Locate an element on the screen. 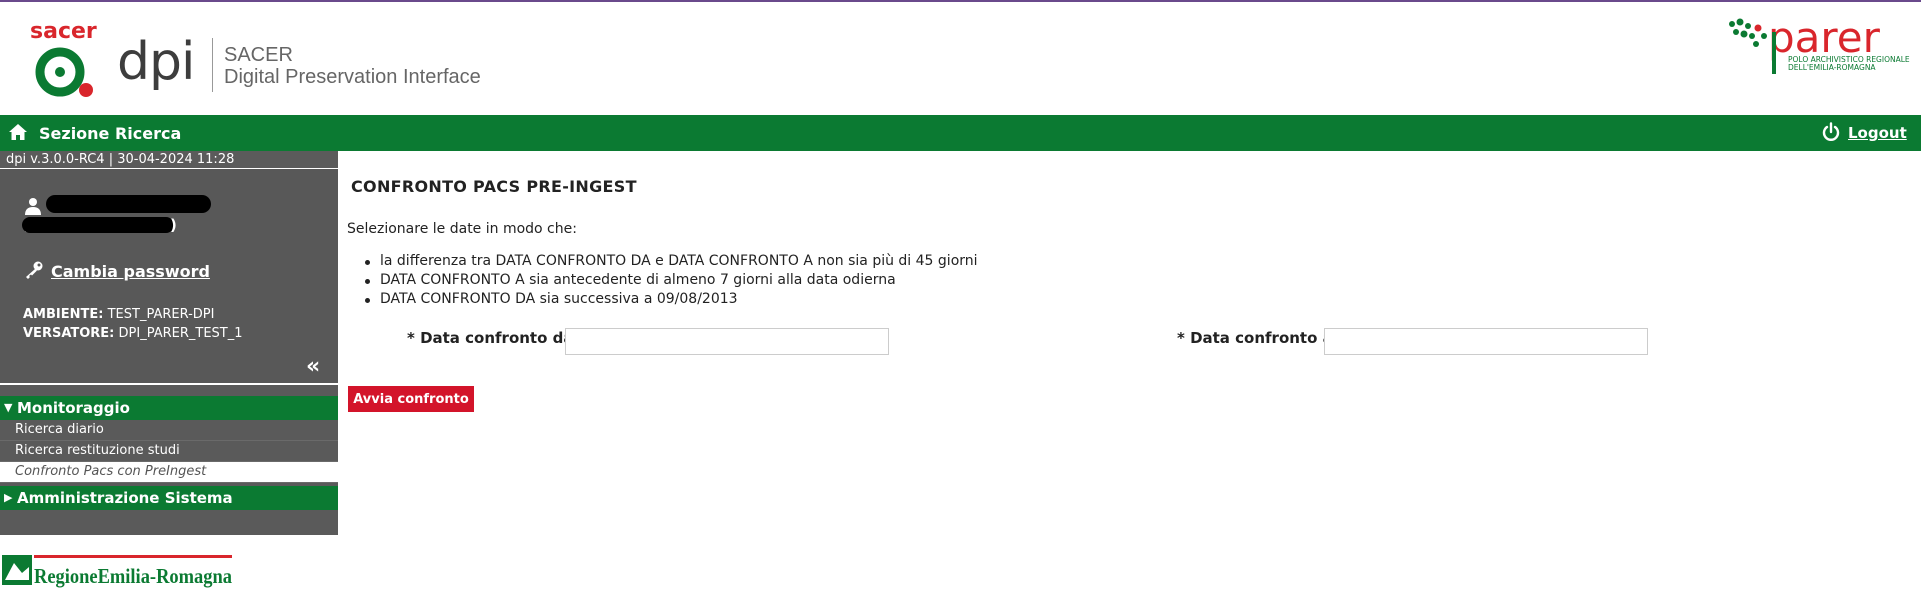  power-icon is located at coordinates (1831, 132).